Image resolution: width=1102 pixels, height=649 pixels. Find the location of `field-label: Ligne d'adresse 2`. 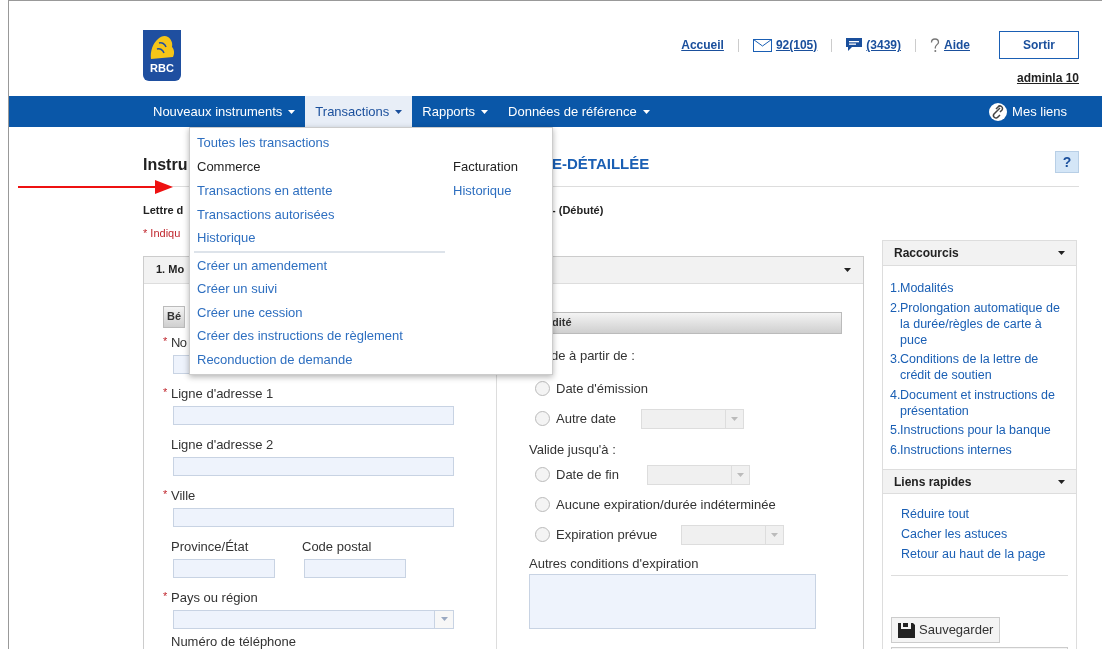

field-label: Ligne d'adresse 2 is located at coordinates (222, 444).